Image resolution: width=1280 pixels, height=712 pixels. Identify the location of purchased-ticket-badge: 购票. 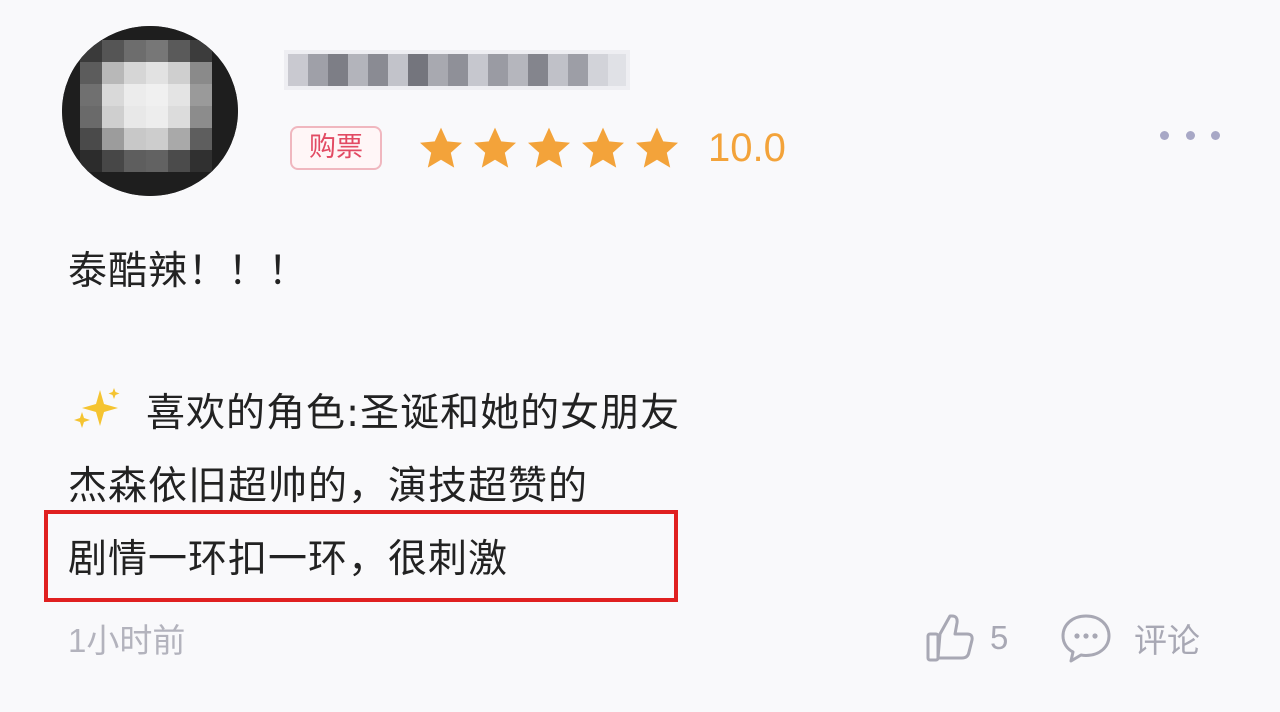
(336, 148).